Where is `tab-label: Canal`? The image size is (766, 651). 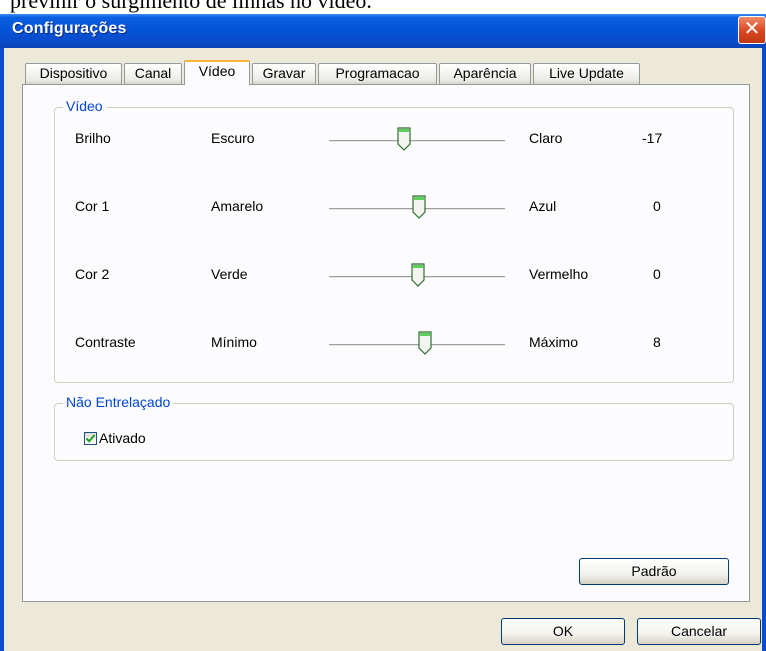
tab-label: Canal is located at coordinates (153, 73).